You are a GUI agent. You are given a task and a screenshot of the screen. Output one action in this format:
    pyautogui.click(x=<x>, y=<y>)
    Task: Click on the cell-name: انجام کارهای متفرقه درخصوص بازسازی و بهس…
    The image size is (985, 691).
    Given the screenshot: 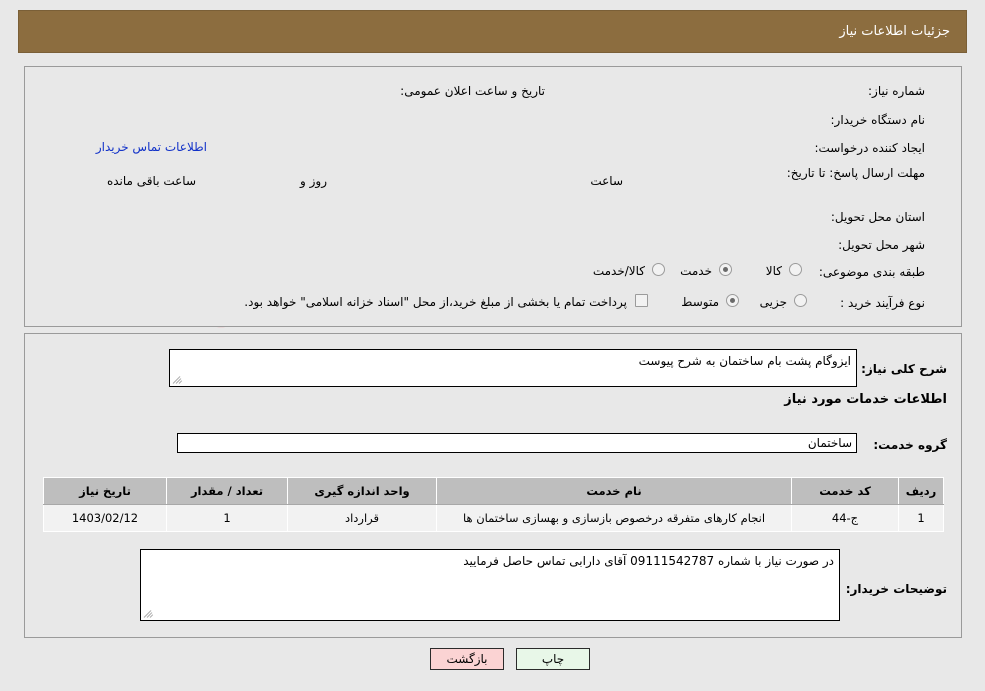 What is the action you would take?
    pyautogui.click(x=614, y=518)
    